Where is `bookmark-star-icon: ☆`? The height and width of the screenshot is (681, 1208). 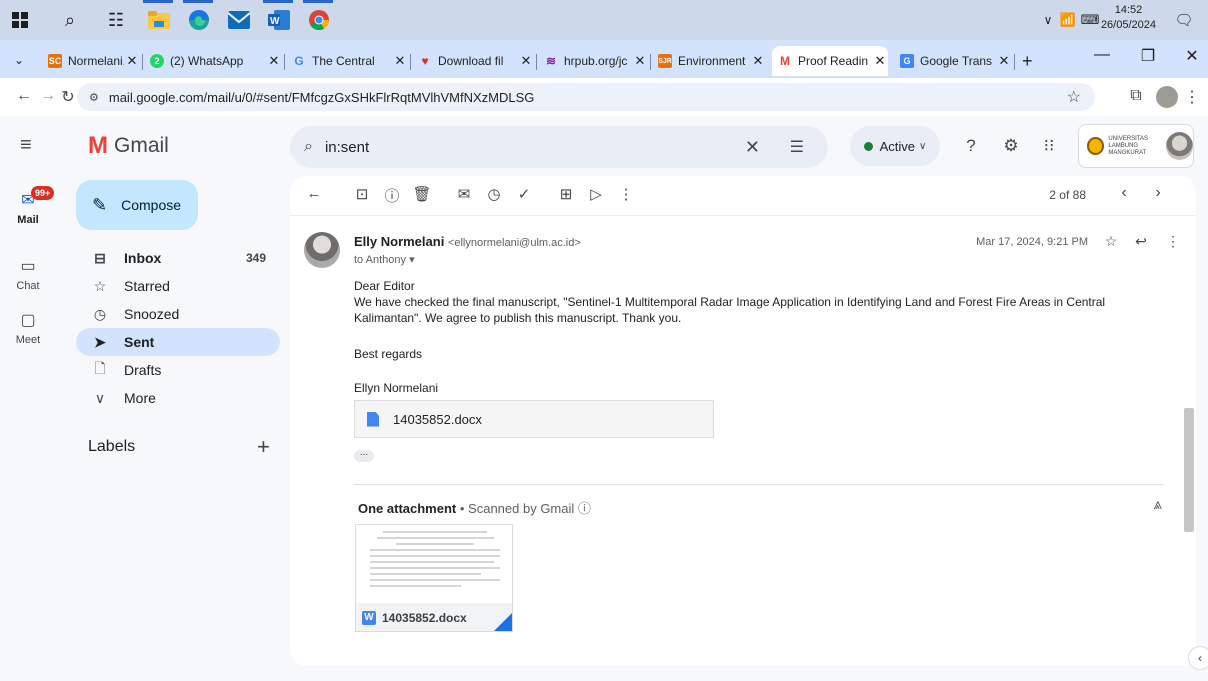
bookmark-star-icon: ☆ is located at coordinates (1074, 97).